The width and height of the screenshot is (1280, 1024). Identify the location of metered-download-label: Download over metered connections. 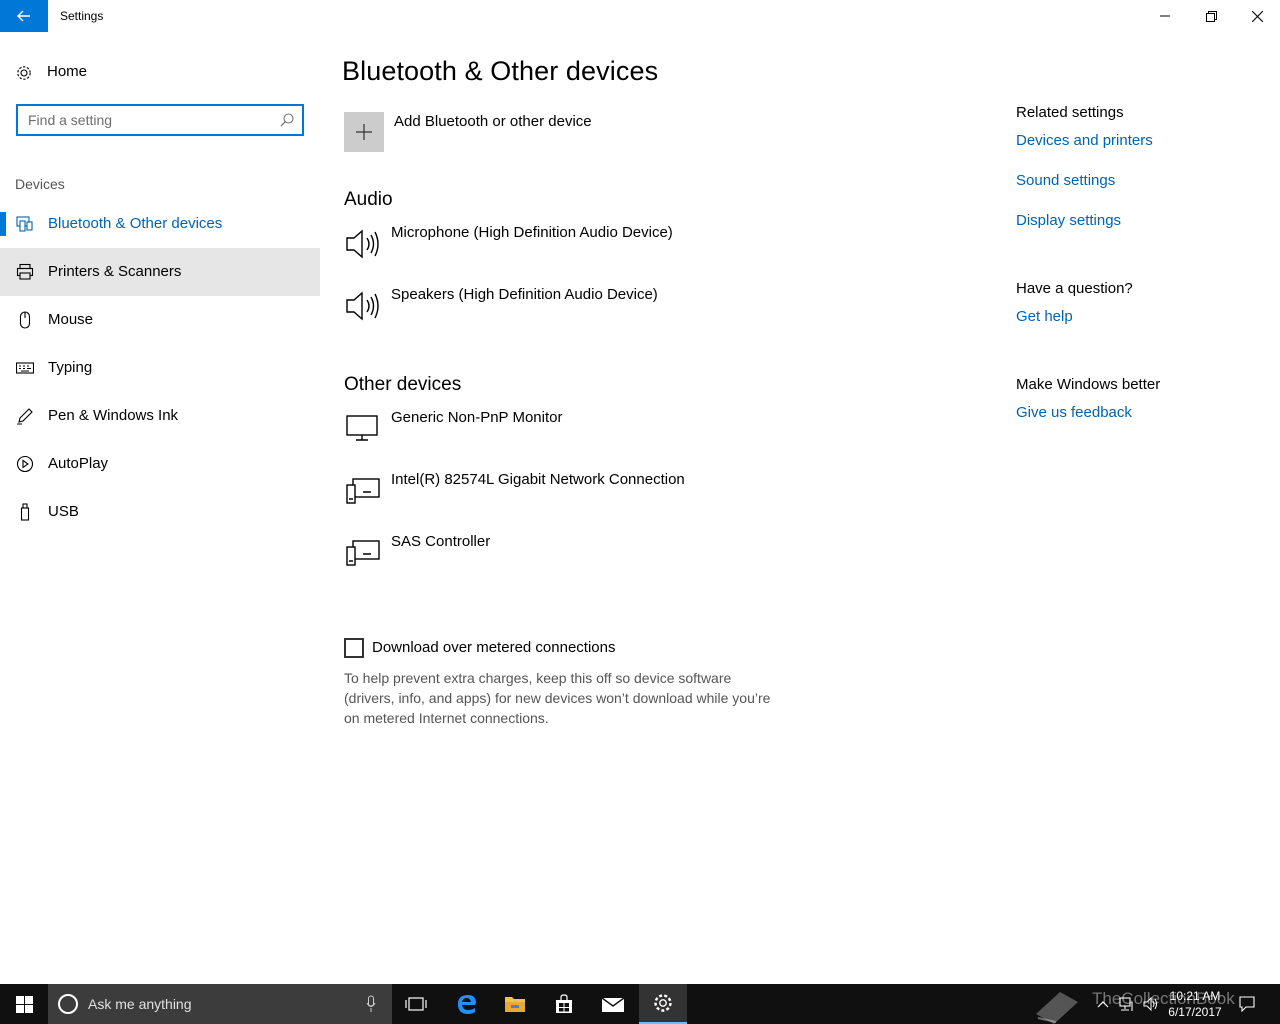
(493, 647).